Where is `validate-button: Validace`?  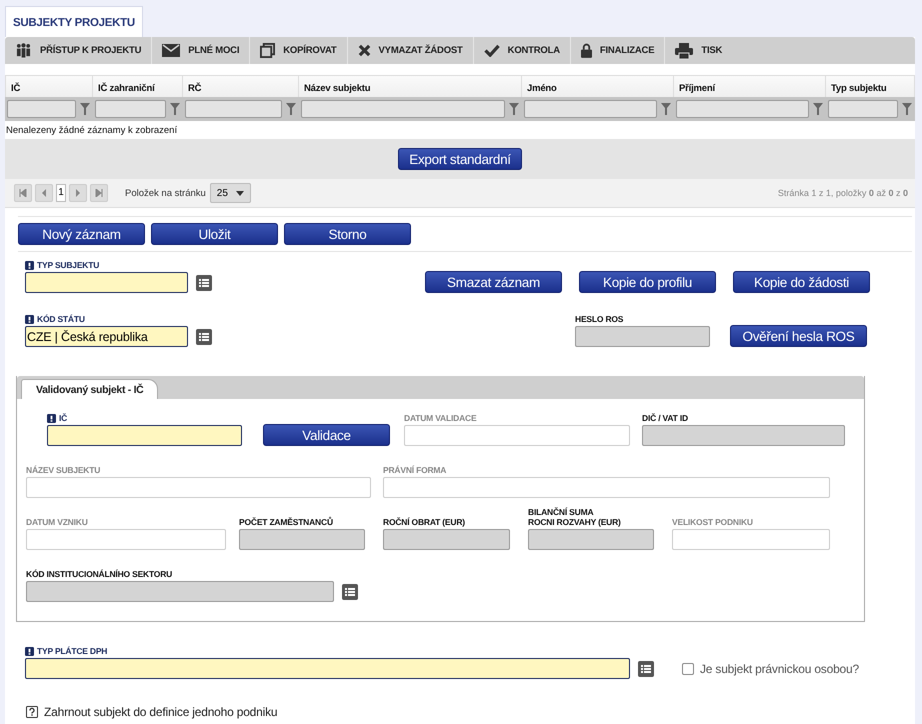 validate-button: Validace is located at coordinates (326, 435).